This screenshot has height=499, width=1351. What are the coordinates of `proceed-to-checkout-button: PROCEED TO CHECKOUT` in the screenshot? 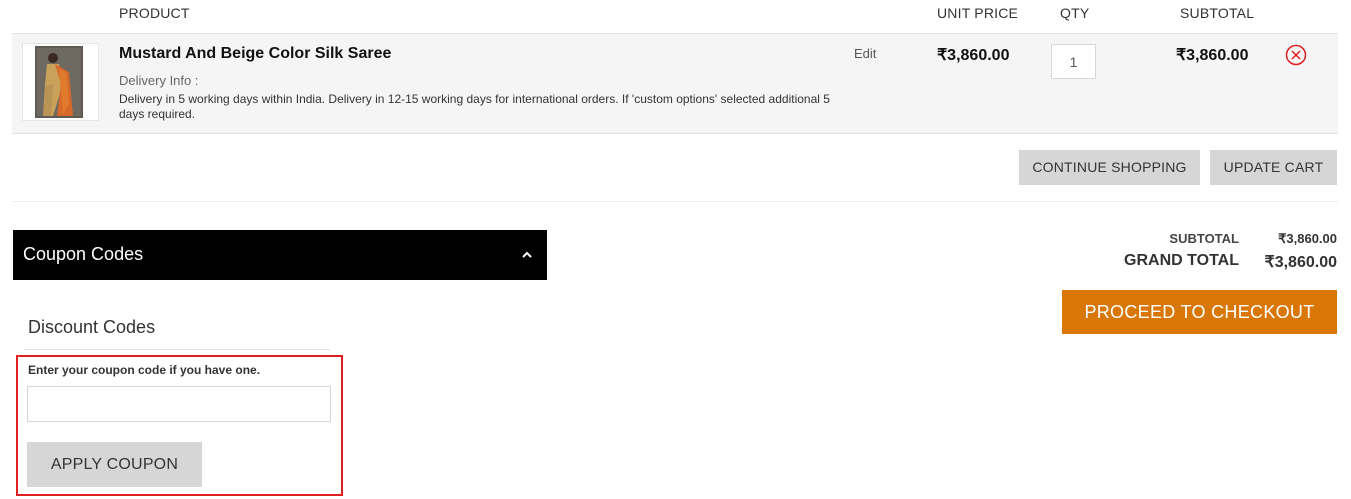 It's located at (1199, 312).